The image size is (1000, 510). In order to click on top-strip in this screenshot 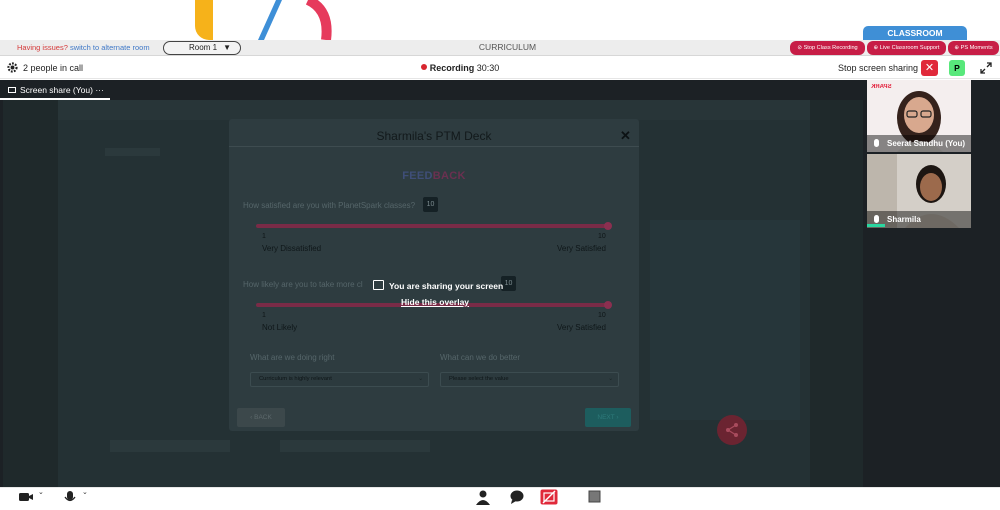, I will do `click(500, 20)`.